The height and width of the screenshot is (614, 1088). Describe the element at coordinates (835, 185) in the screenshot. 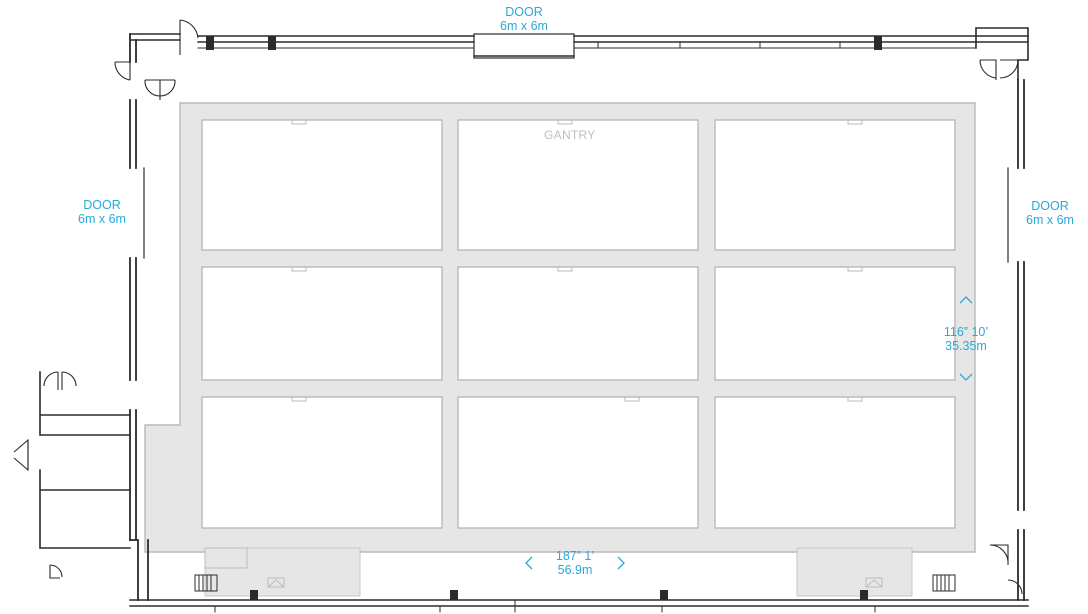

I see `bay-r1-c3` at that location.